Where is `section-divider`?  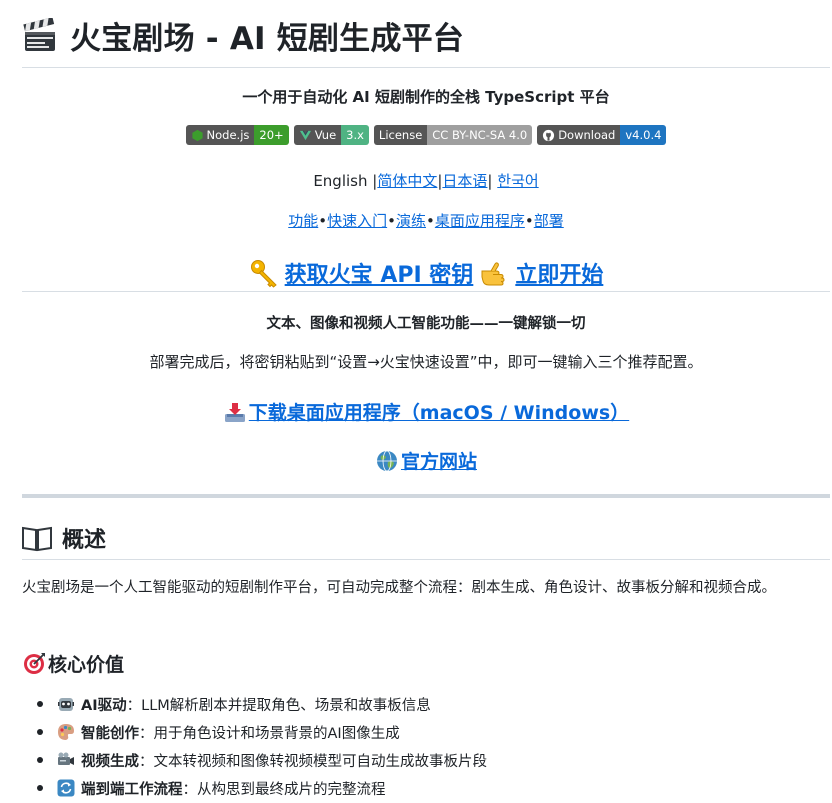 section-divider is located at coordinates (426, 496).